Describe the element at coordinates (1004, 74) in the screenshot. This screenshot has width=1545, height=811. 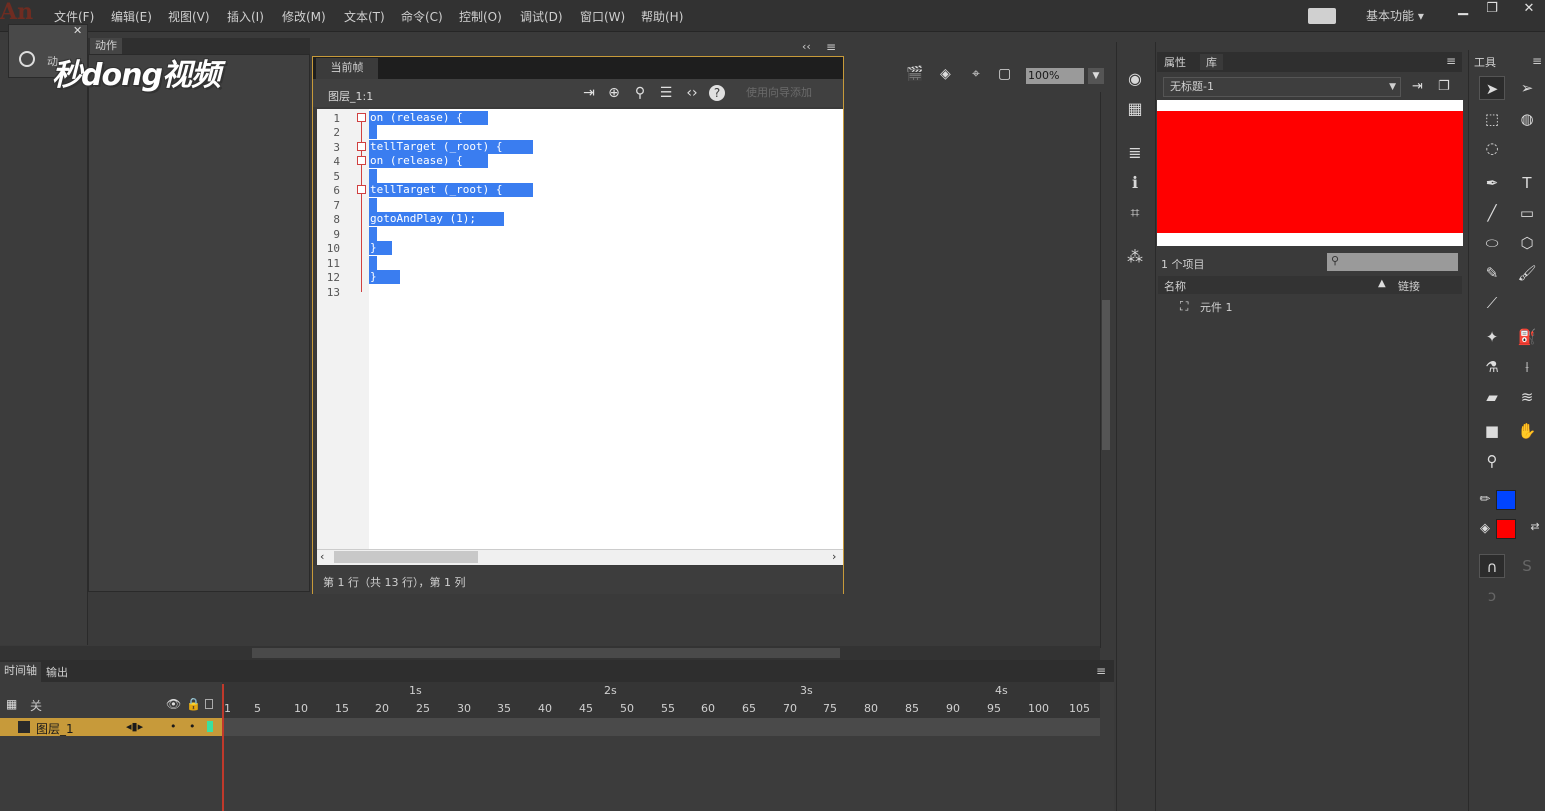
I see `clip-icon: ▢` at that location.